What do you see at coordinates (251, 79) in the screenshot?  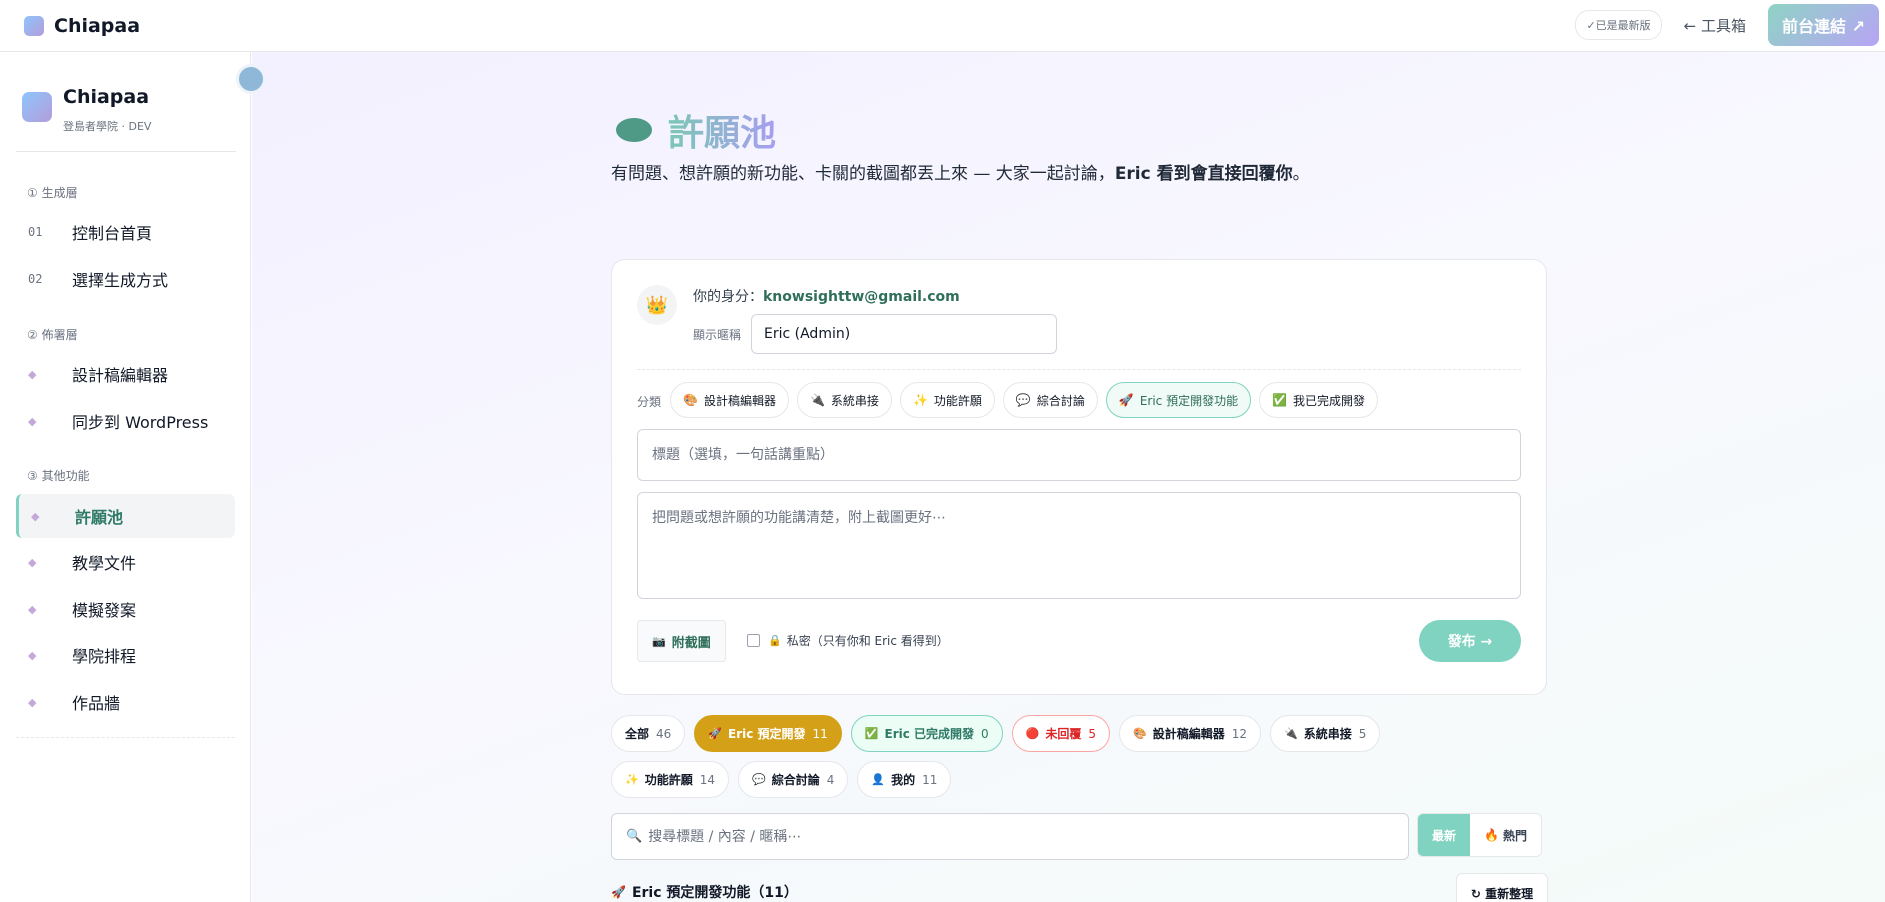 I see `sidebar-collapse-button` at bounding box center [251, 79].